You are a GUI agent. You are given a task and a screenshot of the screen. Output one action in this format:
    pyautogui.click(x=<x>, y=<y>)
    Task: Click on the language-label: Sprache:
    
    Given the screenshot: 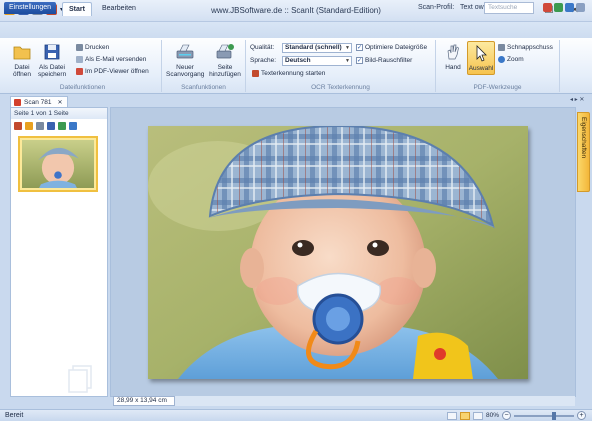 What is the action you would take?
    pyautogui.click(x=263, y=60)
    